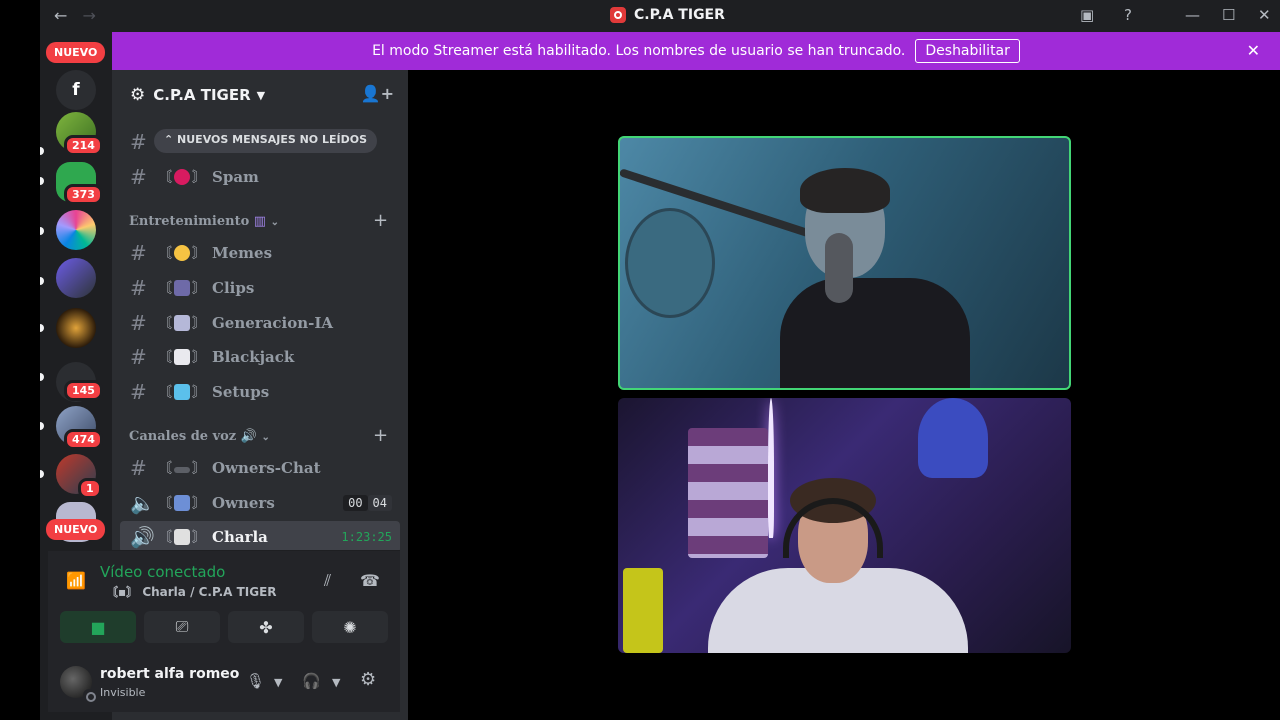 This screenshot has width=1280, height=720. What do you see at coordinates (189, 221) in the screenshot?
I see `category-label: Entretenimiento` at bounding box center [189, 221].